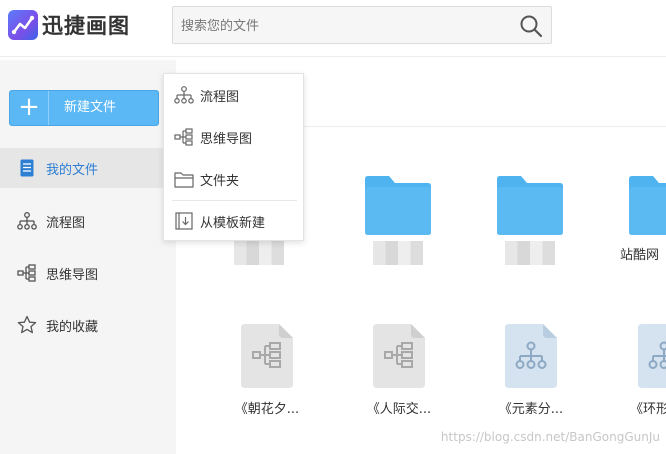  I want to click on dropdown-item-flowchart: 流程图, so click(233, 95).